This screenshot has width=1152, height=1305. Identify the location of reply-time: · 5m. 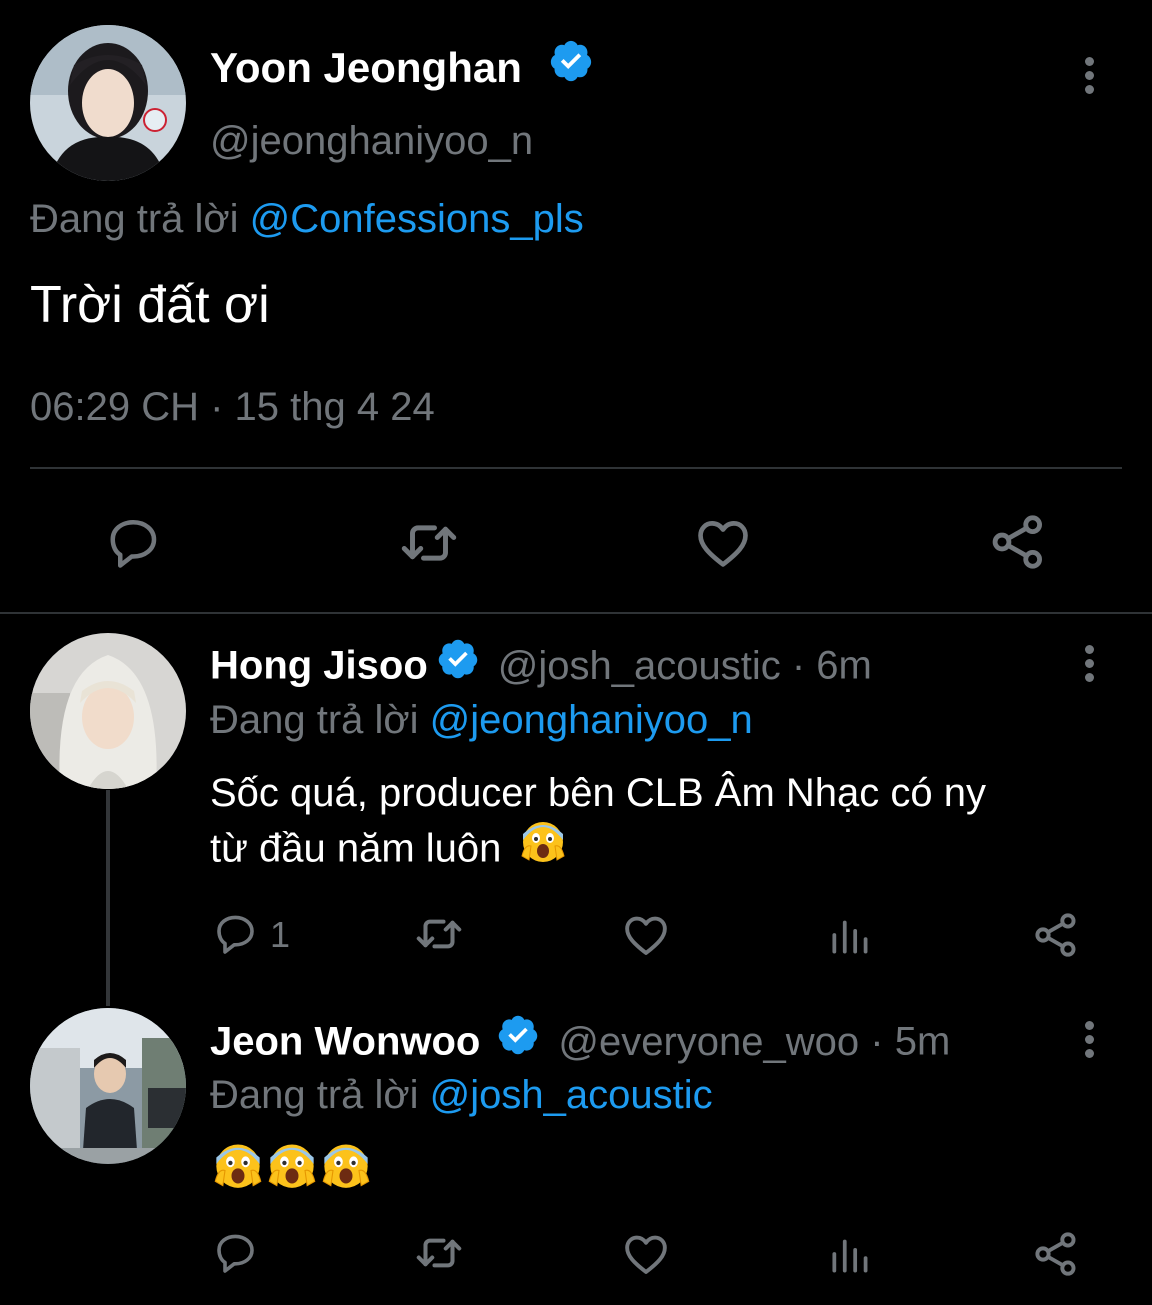
(910, 1042).